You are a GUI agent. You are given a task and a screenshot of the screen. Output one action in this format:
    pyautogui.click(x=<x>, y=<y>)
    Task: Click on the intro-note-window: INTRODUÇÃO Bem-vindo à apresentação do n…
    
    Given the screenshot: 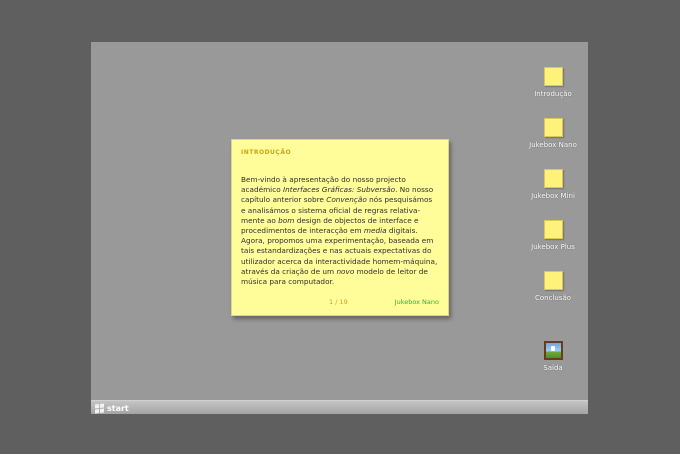 What is the action you would take?
    pyautogui.click(x=340, y=227)
    